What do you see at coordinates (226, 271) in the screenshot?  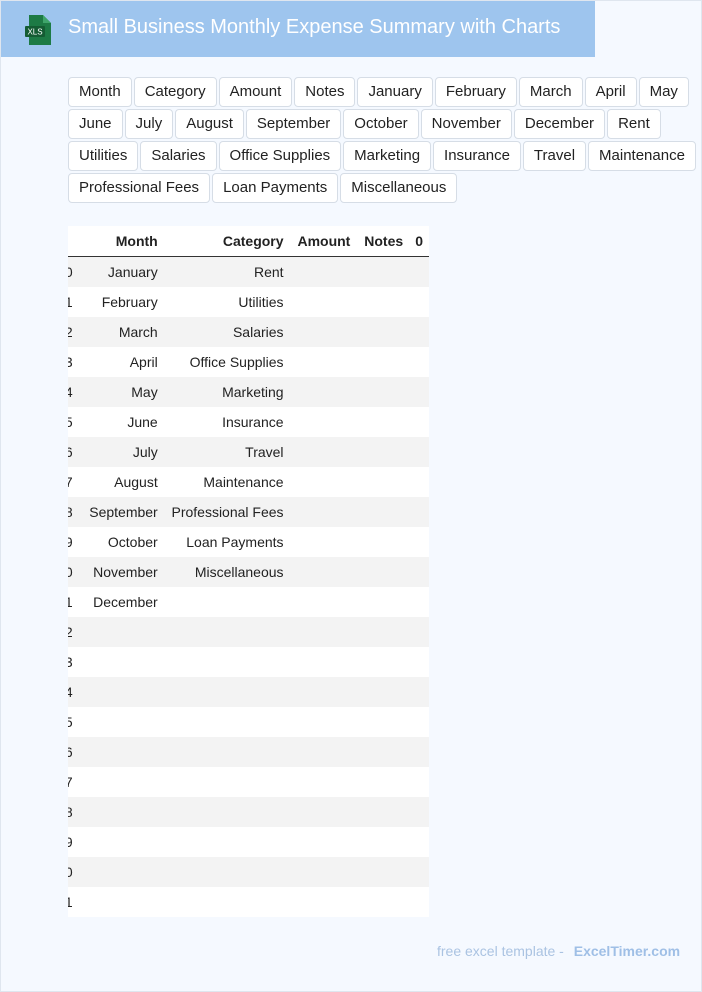 I see `cell-category: Rent` at bounding box center [226, 271].